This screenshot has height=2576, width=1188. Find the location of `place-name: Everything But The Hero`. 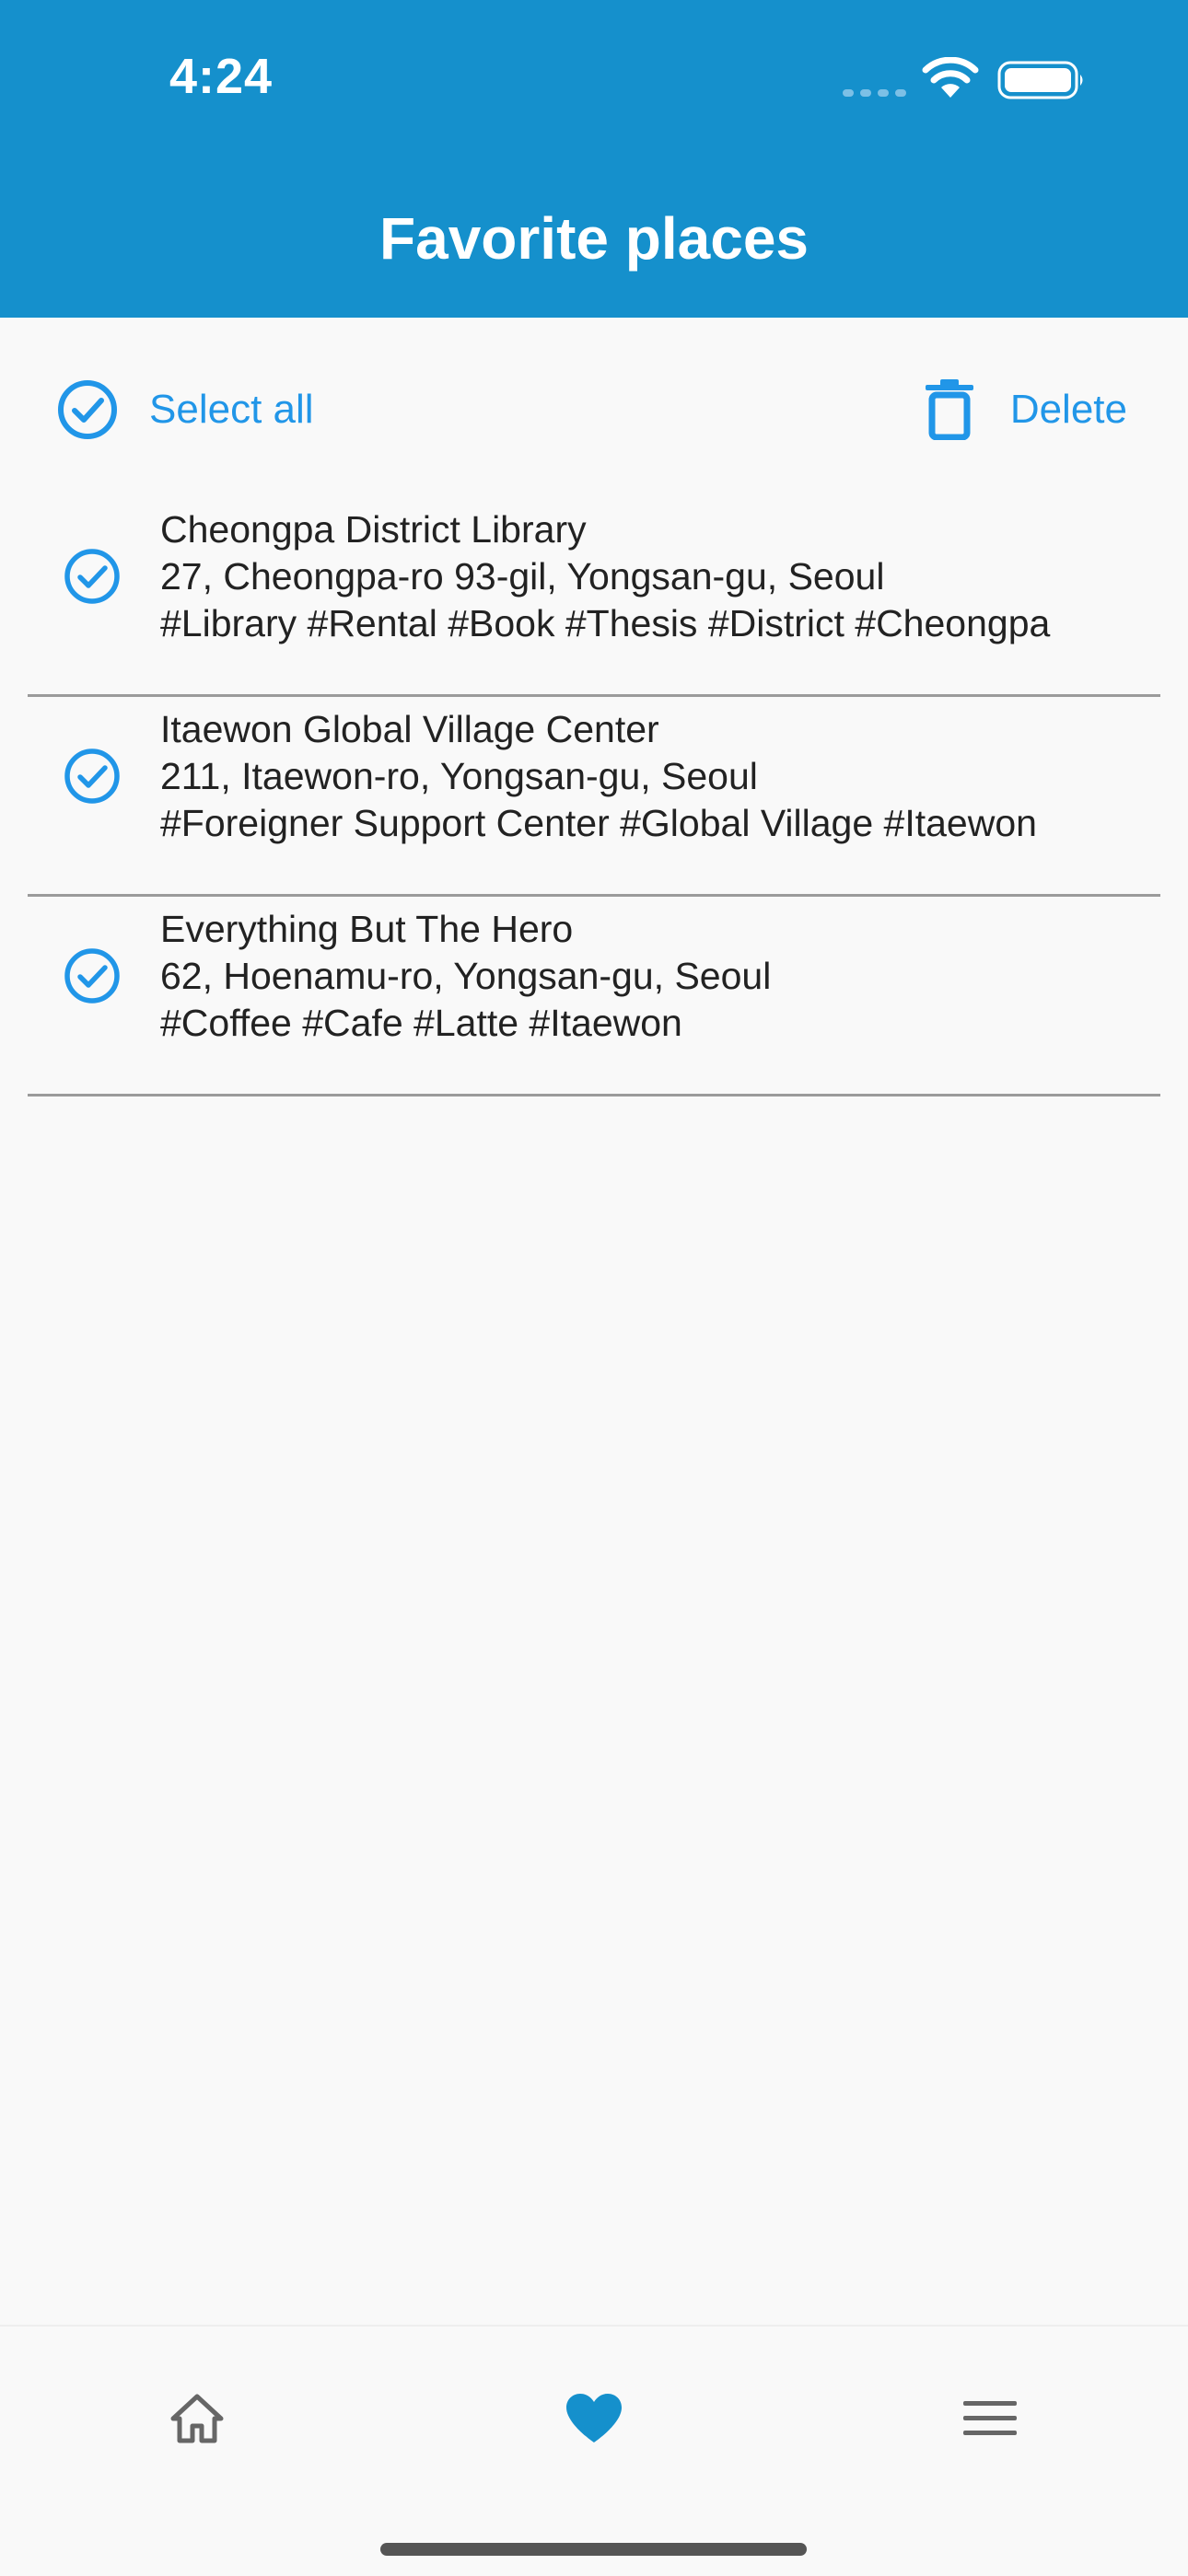

place-name: Everything But The Hero is located at coordinates (367, 929).